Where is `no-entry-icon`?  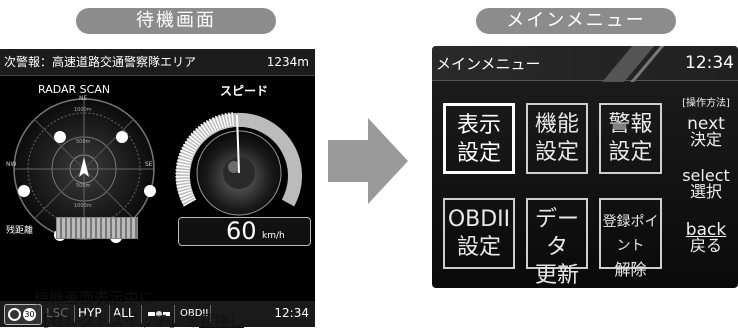 no-entry-icon is located at coordinates (14, 314).